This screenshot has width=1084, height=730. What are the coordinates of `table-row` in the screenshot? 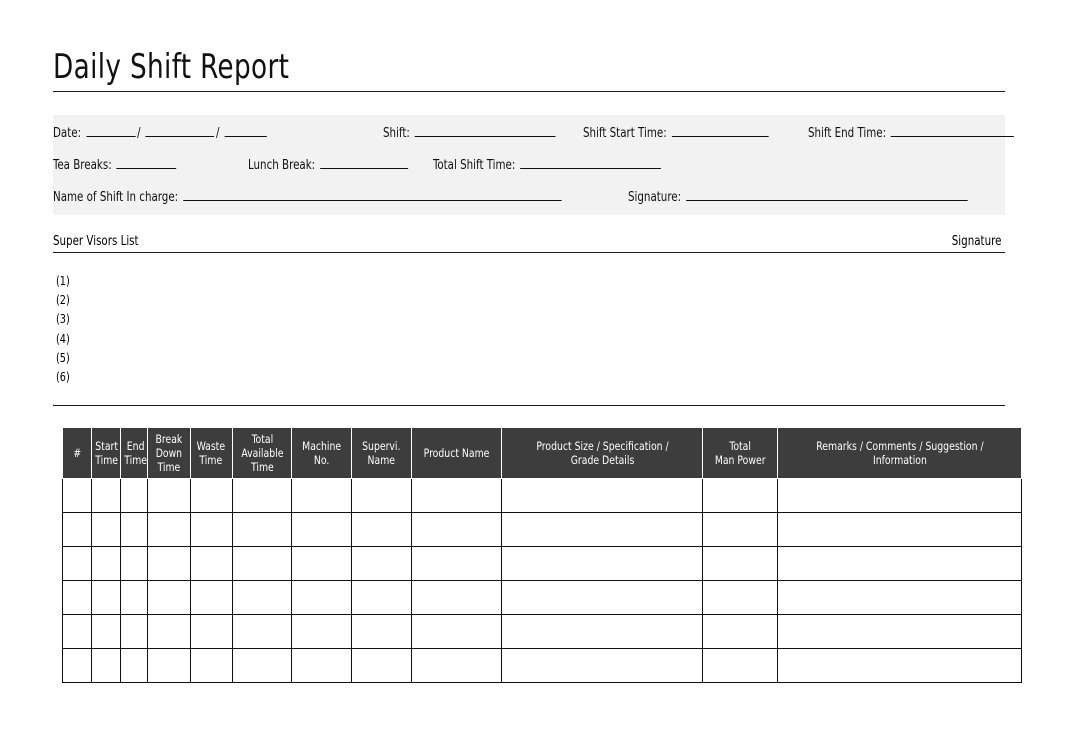 It's located at (542, 563).